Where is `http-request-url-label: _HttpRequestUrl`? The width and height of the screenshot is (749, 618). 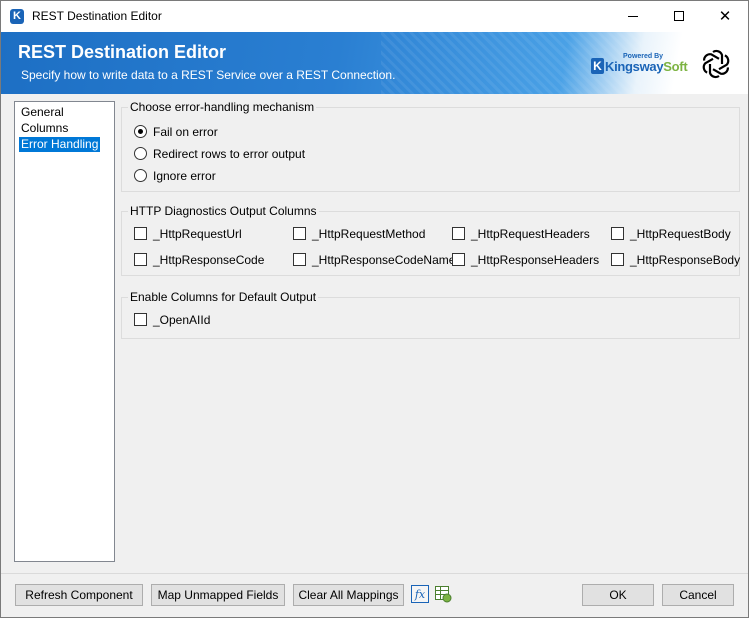
http-request-url-label: _HttpRequestUrl is located at coordinates (197, 234).